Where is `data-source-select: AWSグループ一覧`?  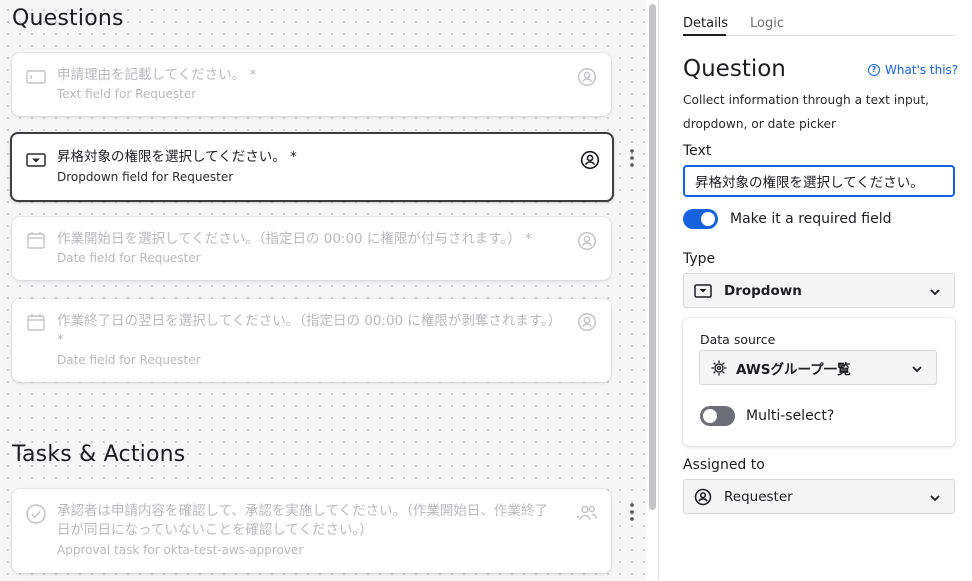 data-source-select: AWSグループ一覧 is located at coordinates (818, 367).